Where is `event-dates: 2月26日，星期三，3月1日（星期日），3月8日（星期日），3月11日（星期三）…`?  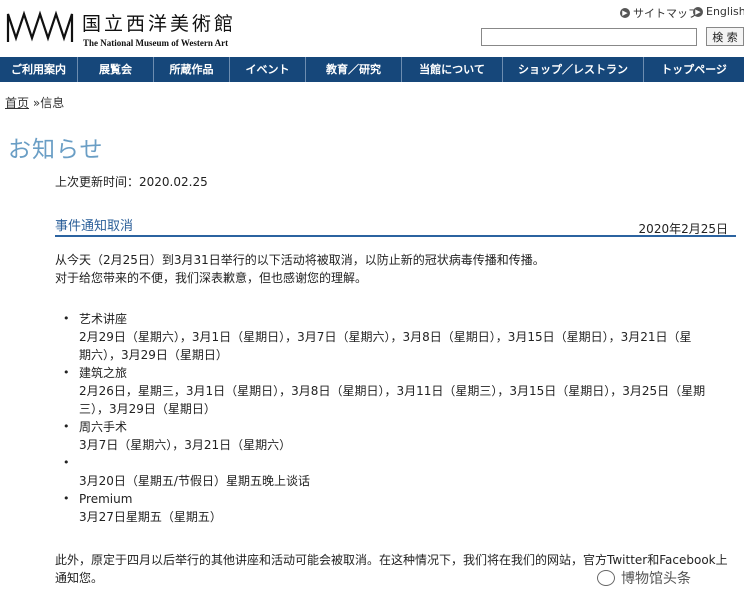
event-dates: 2月26日，星期三，3月1日（星期日），3月8日（星期日），3月11日（星期三）… is located at coordinates (392, 391).